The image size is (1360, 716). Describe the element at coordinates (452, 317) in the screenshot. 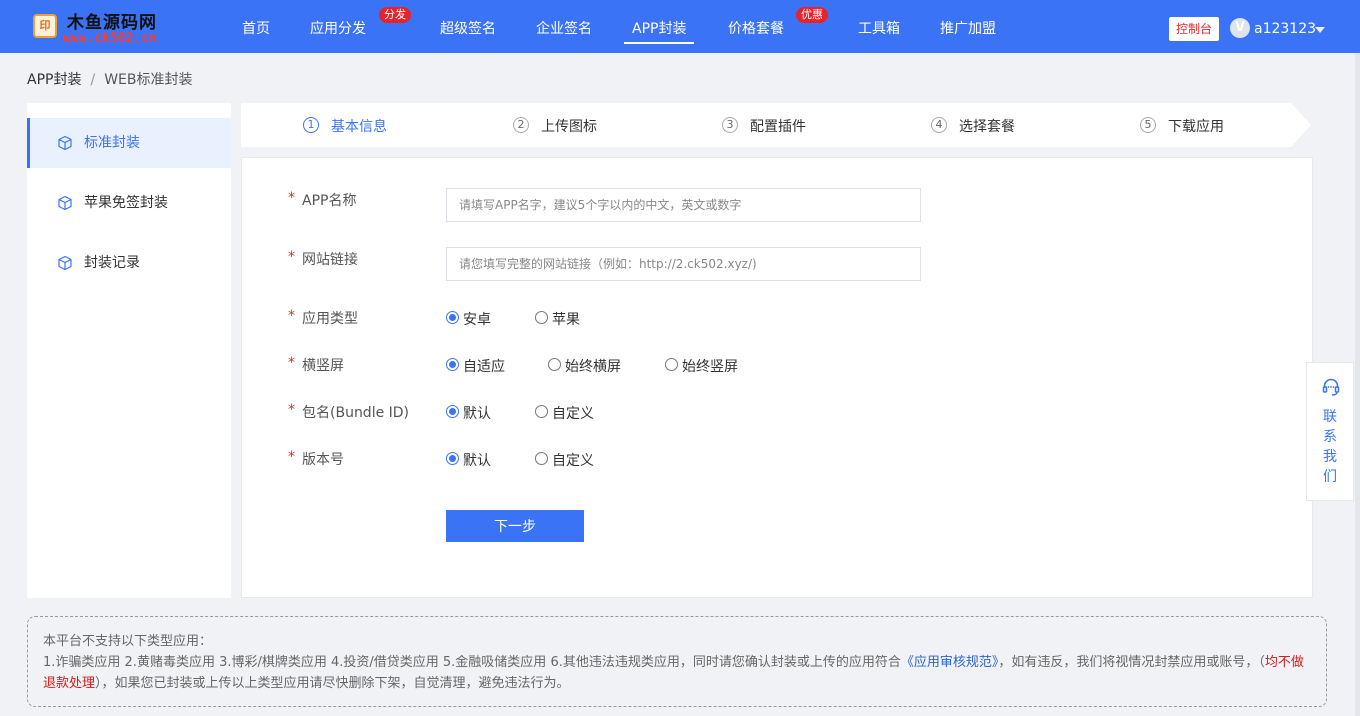

I see `app-type-android-radio` at that location.